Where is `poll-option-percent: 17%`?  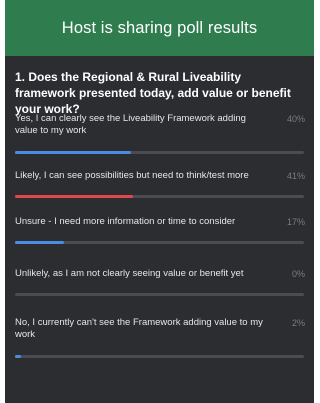 poll-option-percent: 17% is located at coordinates (295, 222).